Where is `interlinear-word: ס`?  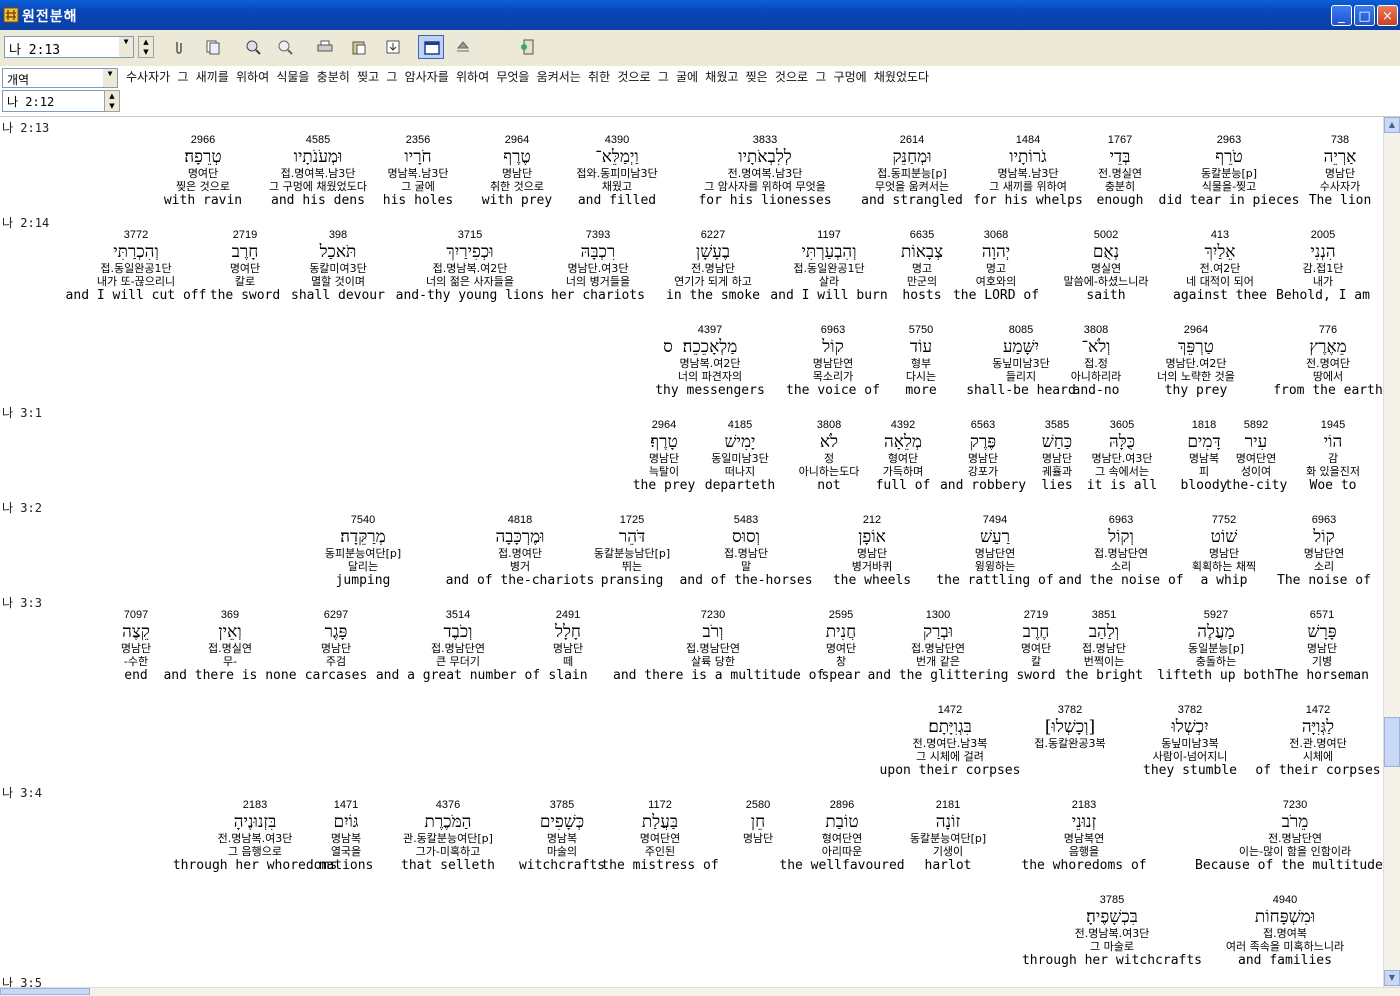 interlinear-word: ס is located at coordinates (668, 361).